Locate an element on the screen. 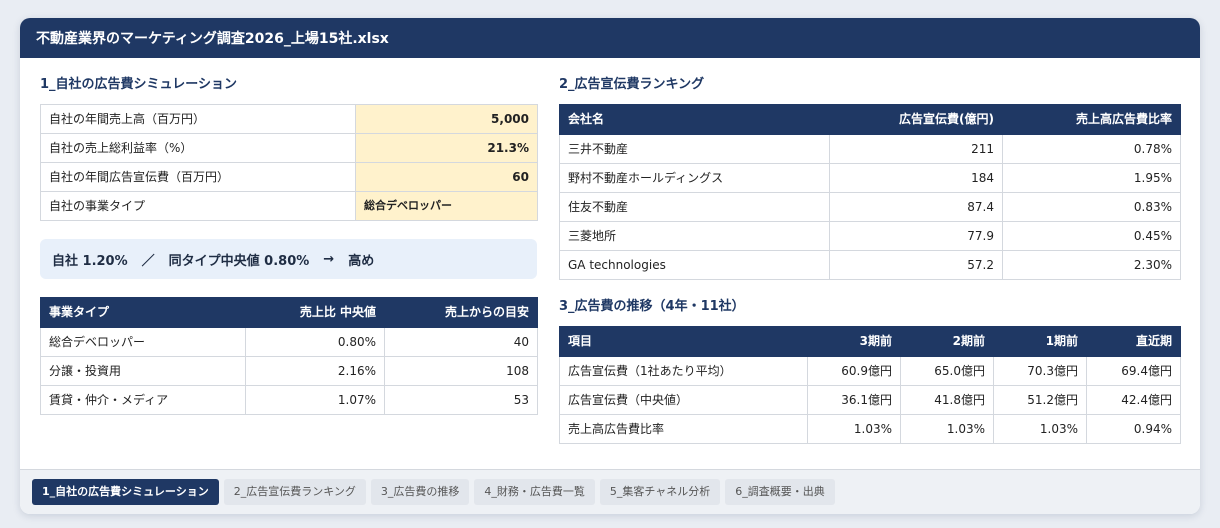 The width and height of the screenshot is (1220, 528). table-row: 賃貸・仲介・メディア 1.07% 53 is located at coordinates (289, 400).